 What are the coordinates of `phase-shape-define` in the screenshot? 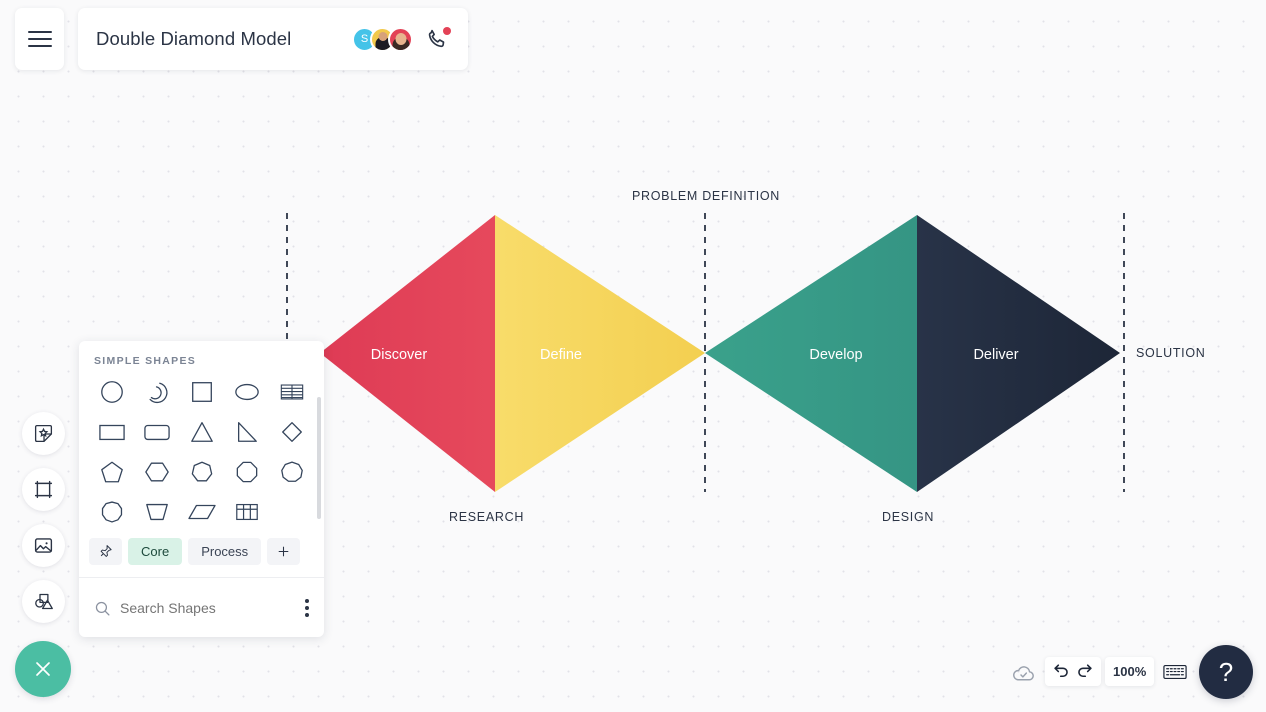 It's located at (600, 353).